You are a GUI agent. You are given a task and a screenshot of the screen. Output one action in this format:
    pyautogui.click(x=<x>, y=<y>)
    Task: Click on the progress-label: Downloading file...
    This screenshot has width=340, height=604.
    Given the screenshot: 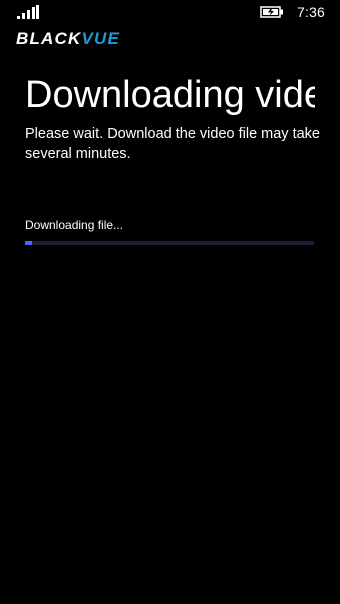 What is the action you would take?
    pyautogui.click(x=74, y=225)
    